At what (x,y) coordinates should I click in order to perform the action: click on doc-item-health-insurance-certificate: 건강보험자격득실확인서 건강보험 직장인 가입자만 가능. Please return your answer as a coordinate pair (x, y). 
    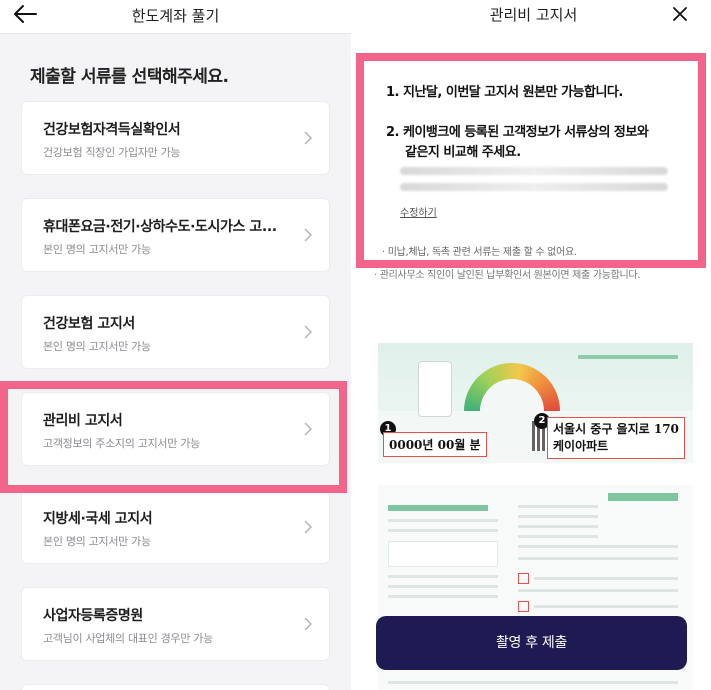
    Looking at the image, I should click on (175, 138).